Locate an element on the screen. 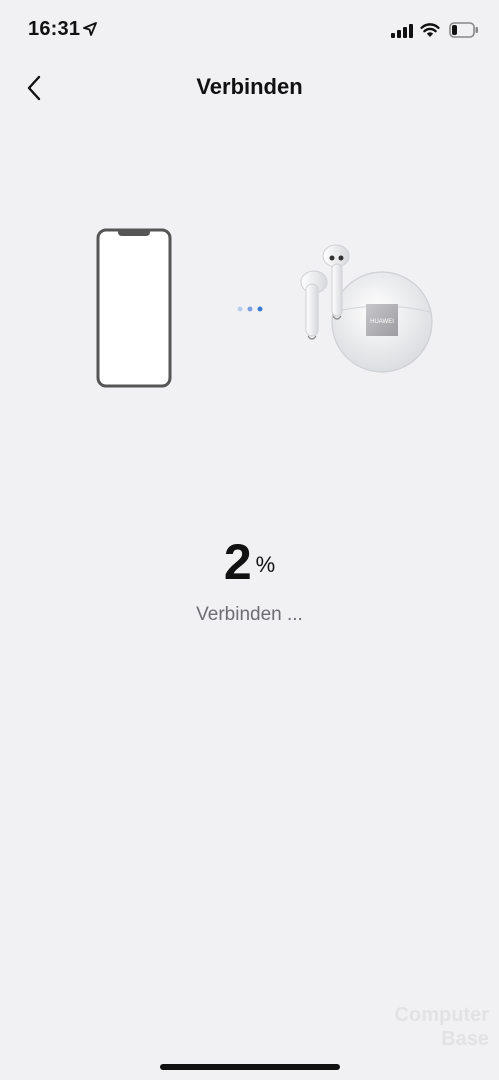 This screenshot has height=1080, width=499. phone-outline-icon is located at coordinates (134, 308).